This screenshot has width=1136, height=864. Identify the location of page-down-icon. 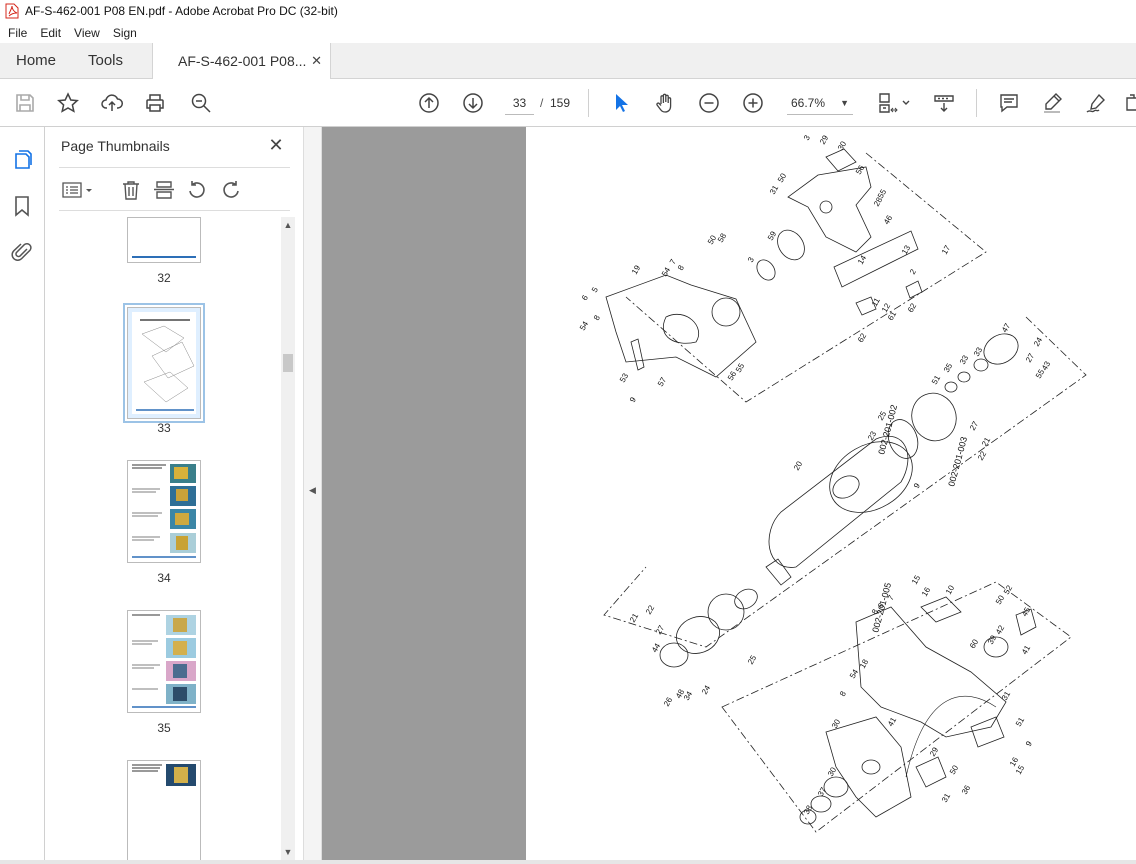
(473, 103).